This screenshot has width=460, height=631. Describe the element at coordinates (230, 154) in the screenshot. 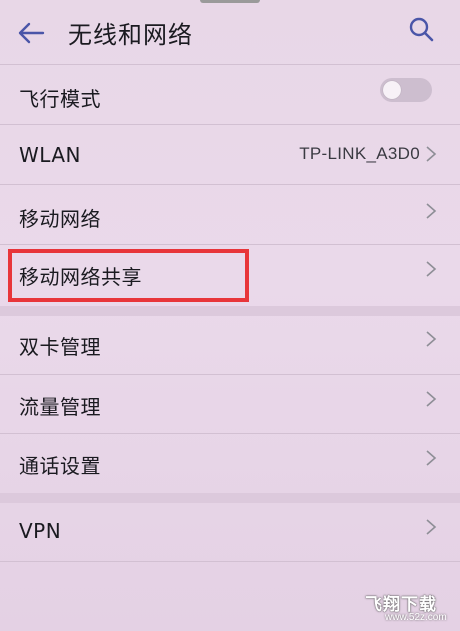

I see `wlan-row: WLAN TP-LINK_A3D0` at that location.